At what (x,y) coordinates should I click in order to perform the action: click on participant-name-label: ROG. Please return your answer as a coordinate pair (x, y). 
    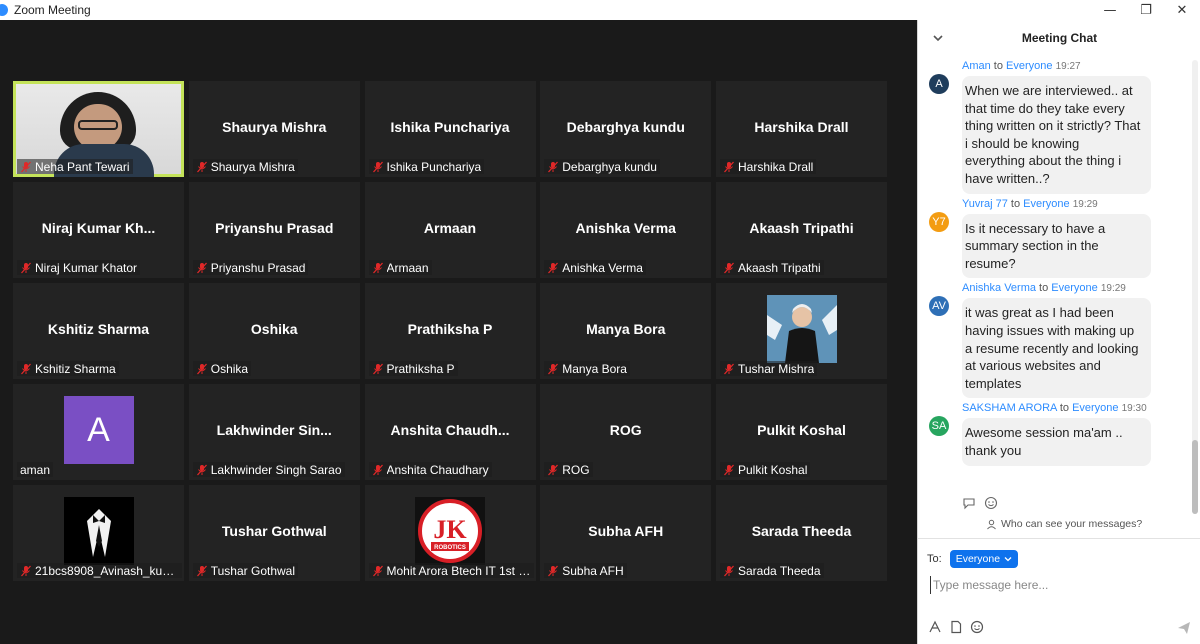
    Looking at the image, I should click on (568, 469).